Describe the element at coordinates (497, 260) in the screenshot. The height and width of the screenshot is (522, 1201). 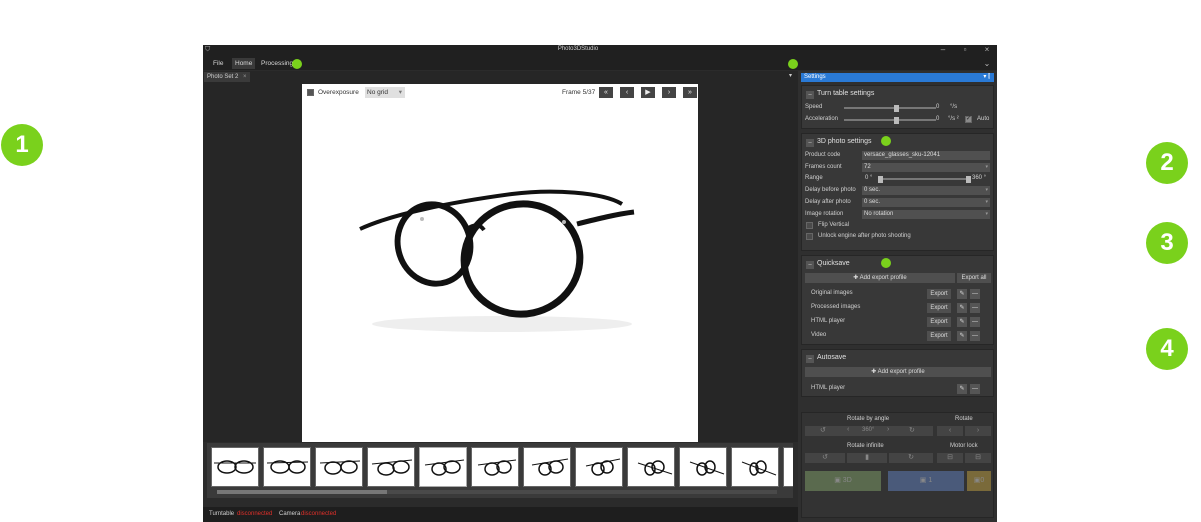
I see `product-glasses-image` at that location.